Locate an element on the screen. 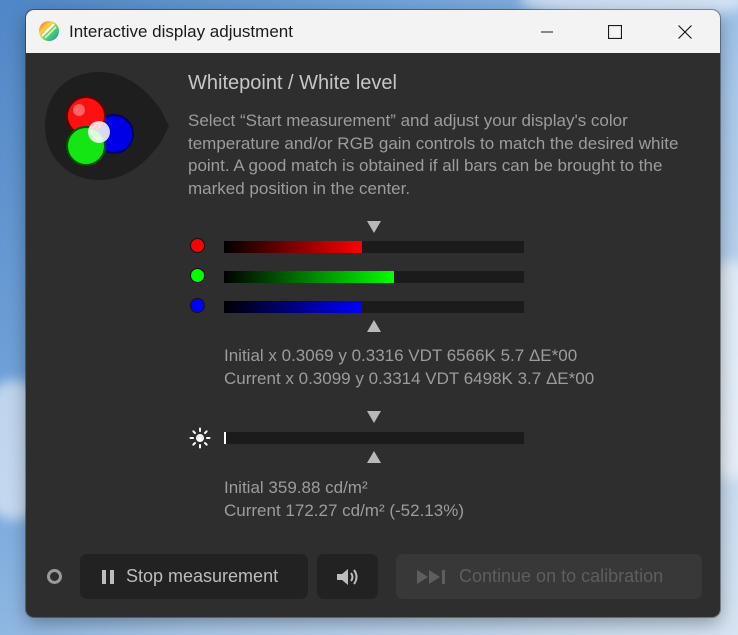  window-title: Interactive display adjustment is located at coordinates (181, 31).